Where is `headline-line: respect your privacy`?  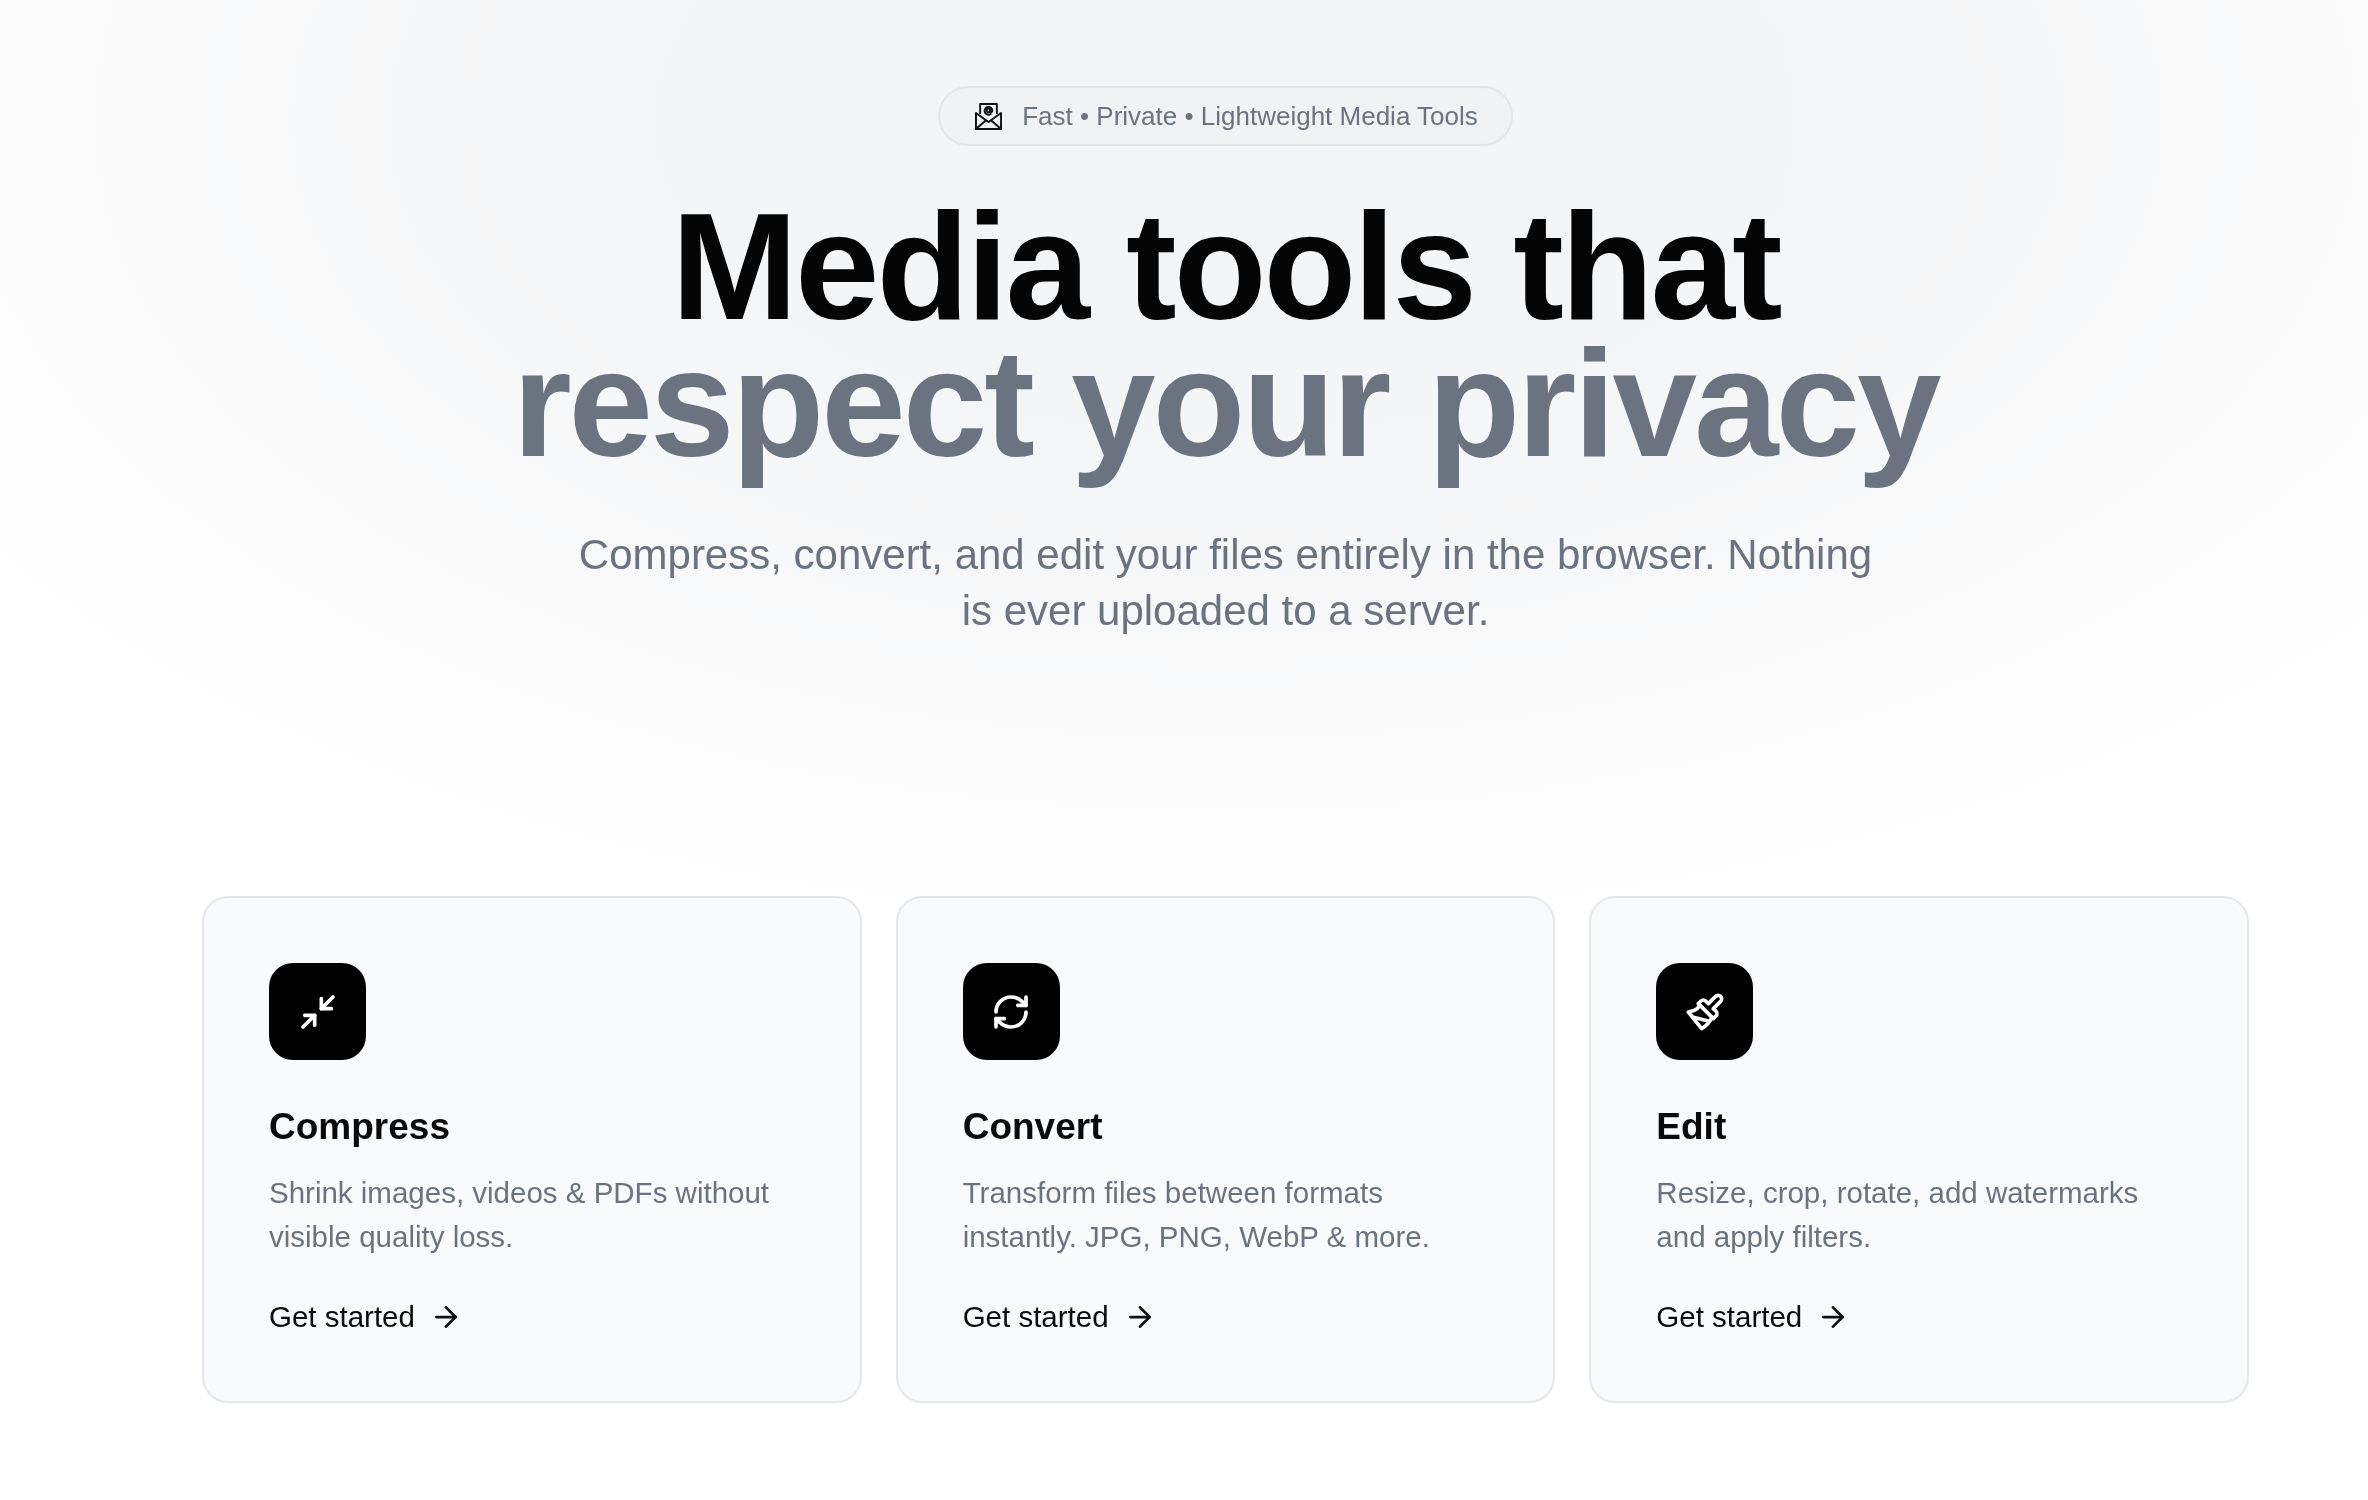 headline-line: respect your privacy is located at coordinates (1225, 412).